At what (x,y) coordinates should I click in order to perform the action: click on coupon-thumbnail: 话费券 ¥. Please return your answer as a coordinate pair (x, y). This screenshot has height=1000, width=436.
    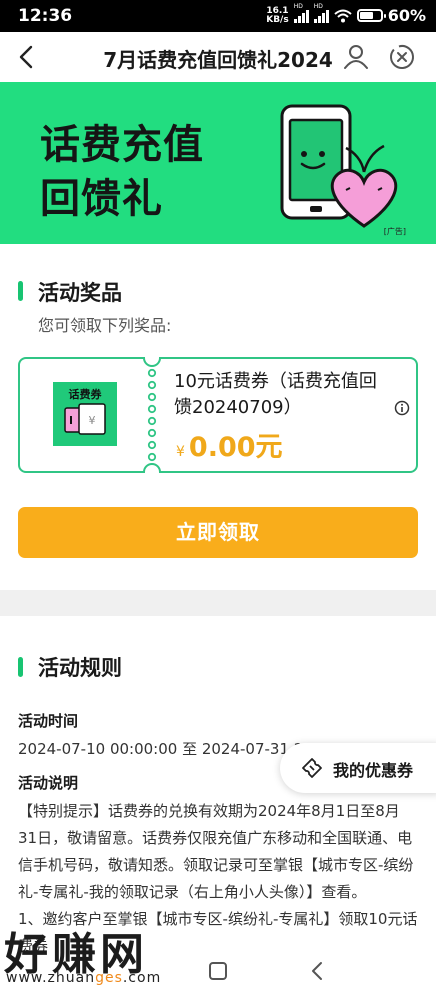
    Looking at the image, I should click on (85, 414).